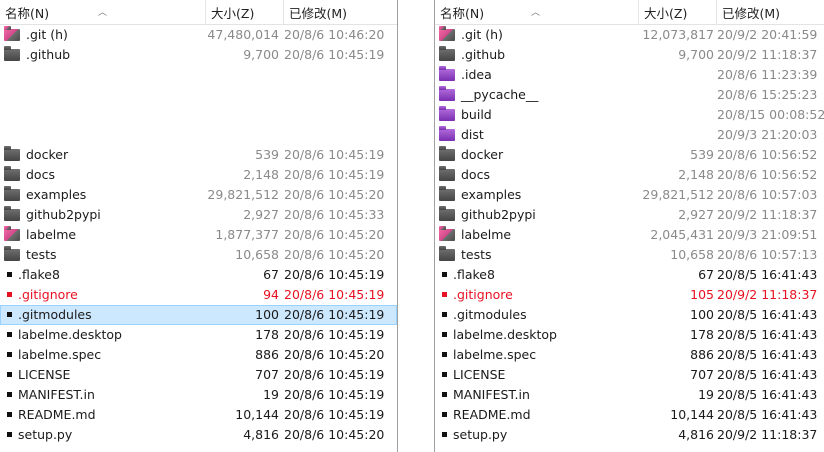 The image size is (824, 452). I want to click on file-row: .flake8 67 20/8/5 16:41:43, so click(629, 275).